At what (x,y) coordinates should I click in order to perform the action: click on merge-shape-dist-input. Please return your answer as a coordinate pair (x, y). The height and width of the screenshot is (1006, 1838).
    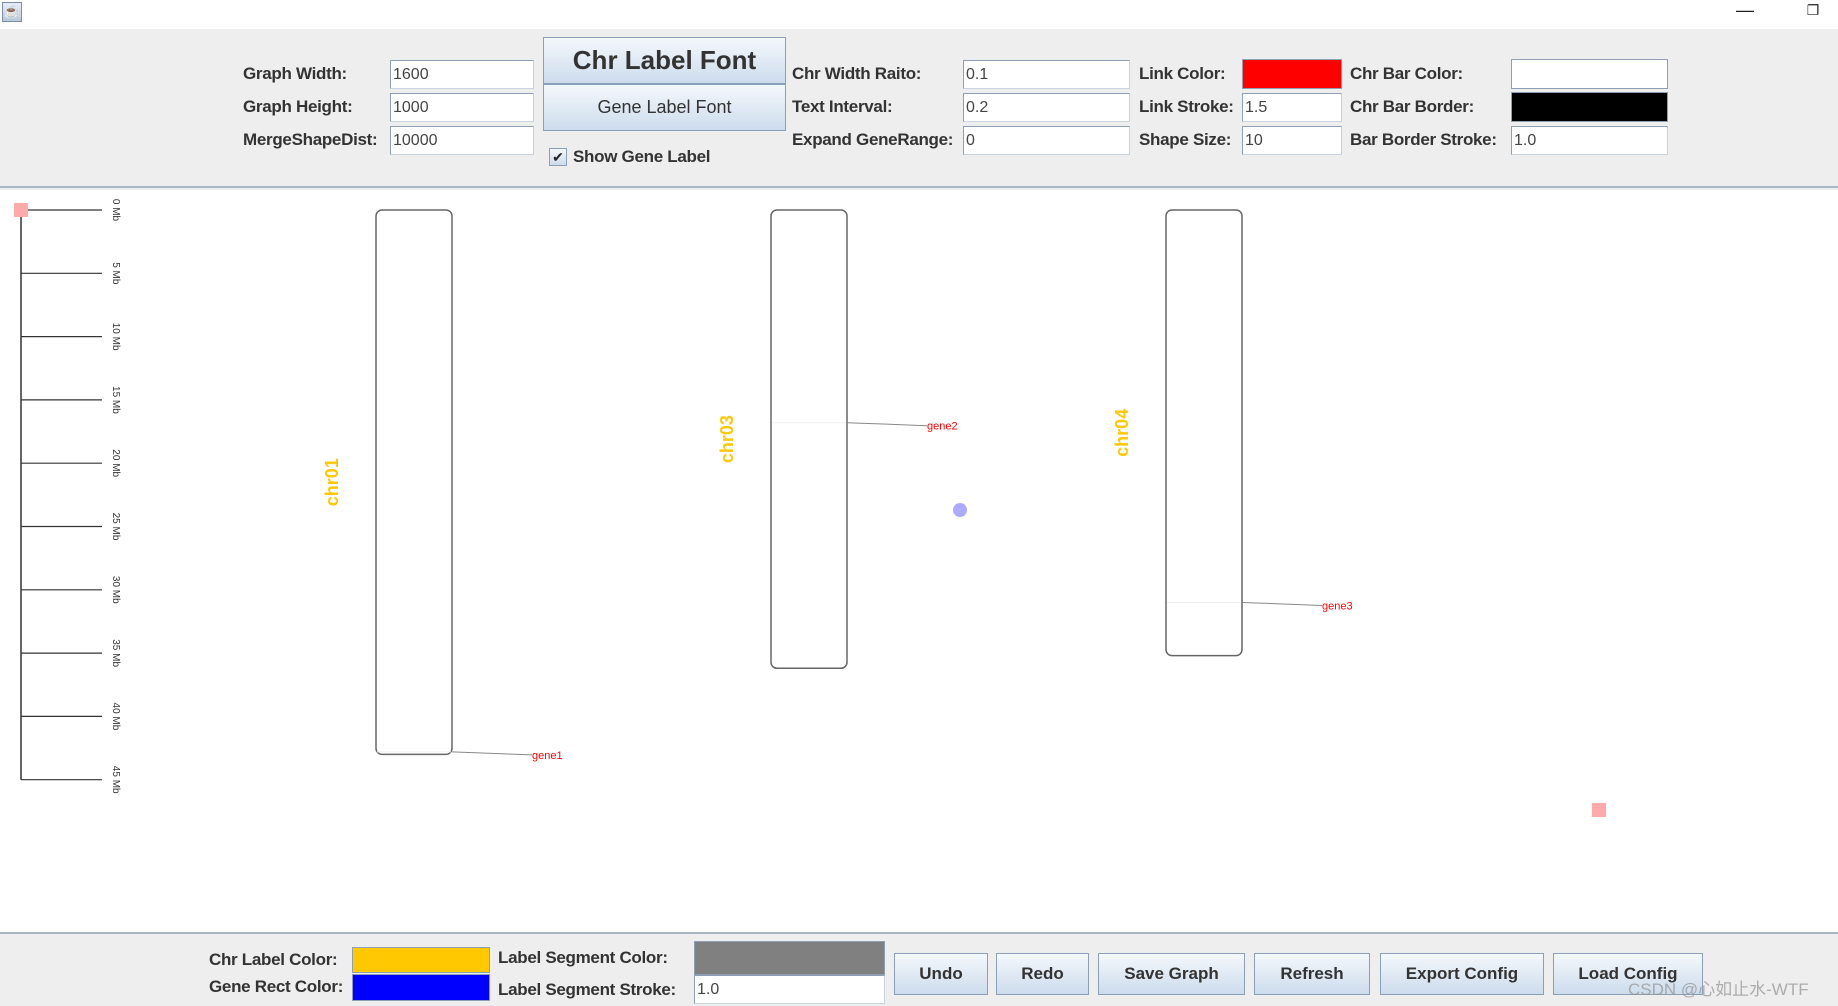
    Looking at the image, I should click on (462, 140).